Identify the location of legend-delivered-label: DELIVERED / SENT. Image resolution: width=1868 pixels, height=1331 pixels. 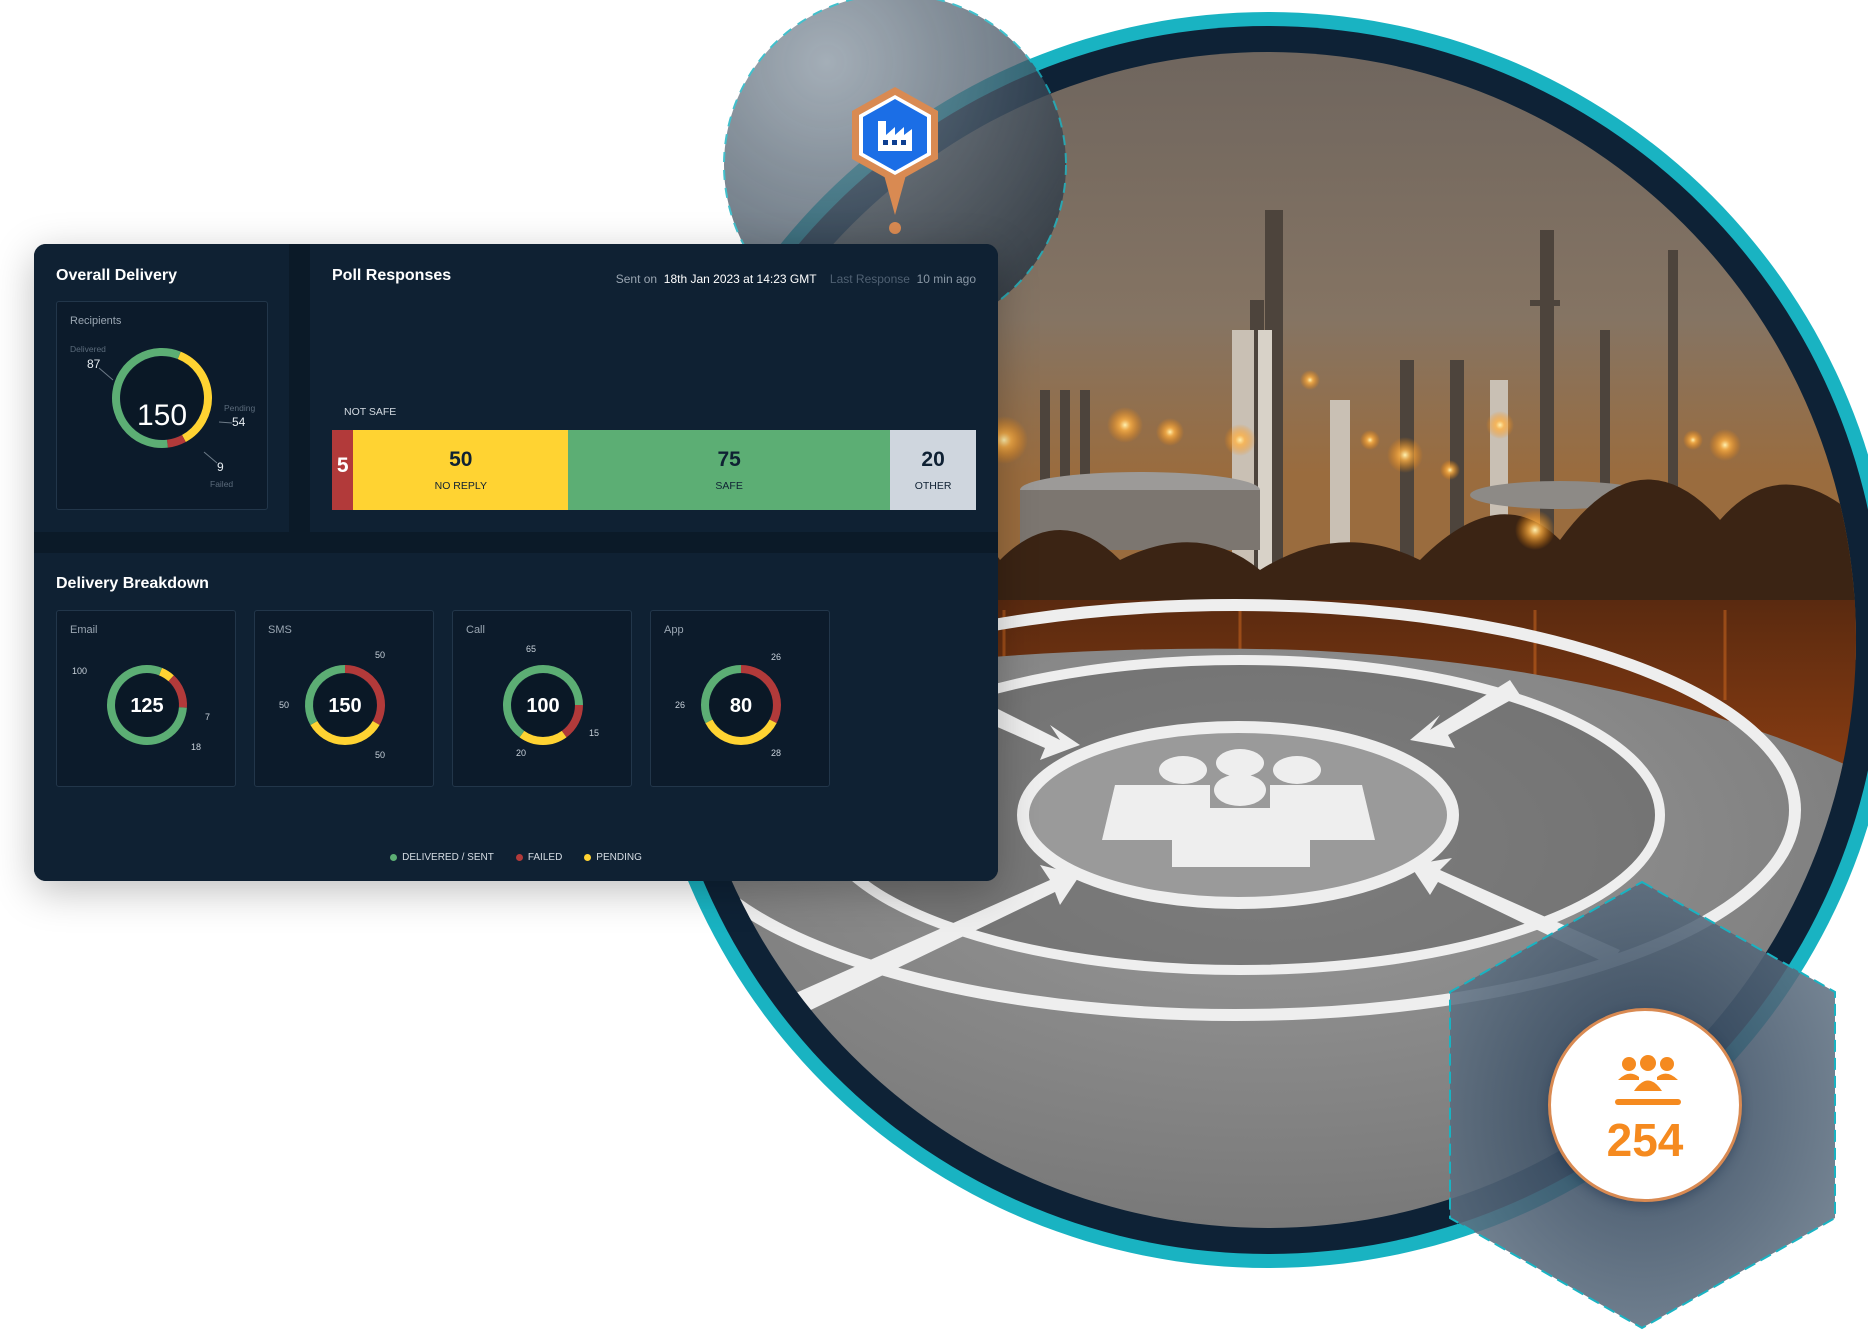
(448, 857).